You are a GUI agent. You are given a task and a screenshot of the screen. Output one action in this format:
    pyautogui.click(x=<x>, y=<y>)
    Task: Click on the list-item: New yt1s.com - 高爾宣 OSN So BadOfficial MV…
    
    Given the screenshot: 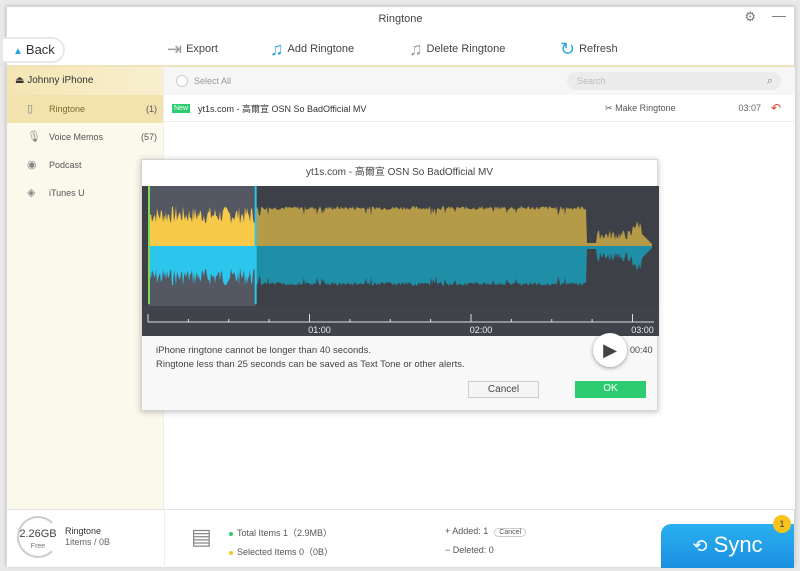 What is the action you would take?
    pyautogui.click(x=479, y=108)
    